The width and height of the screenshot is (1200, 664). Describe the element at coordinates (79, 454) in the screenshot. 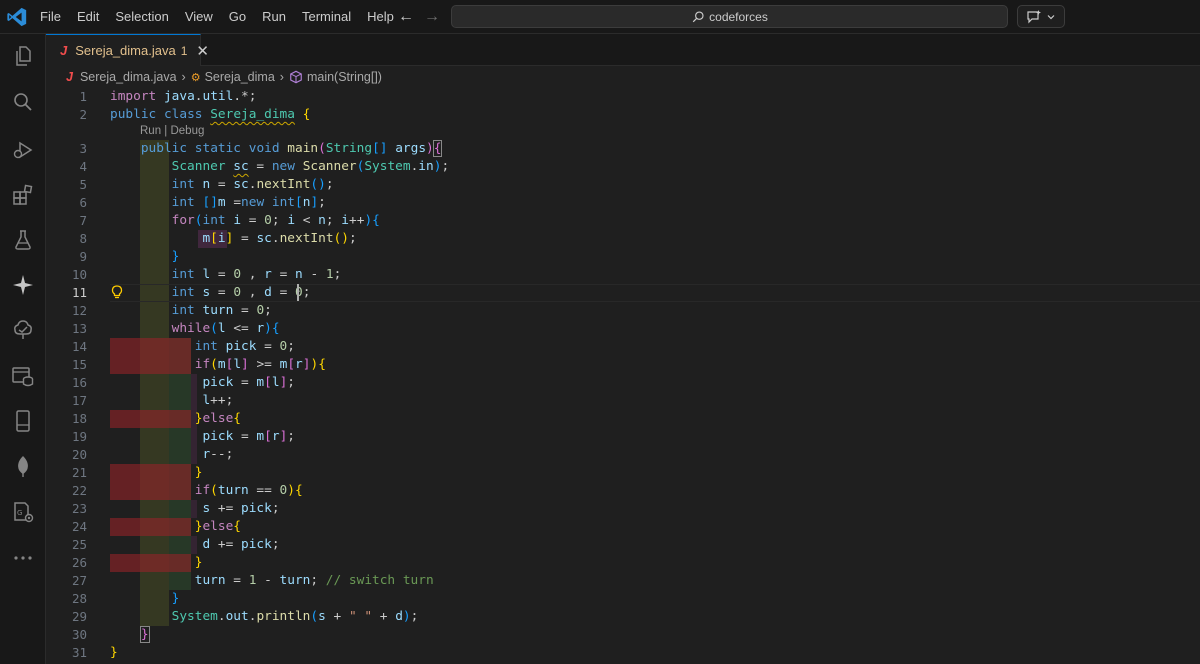

I see `line-number: 20` at that location.